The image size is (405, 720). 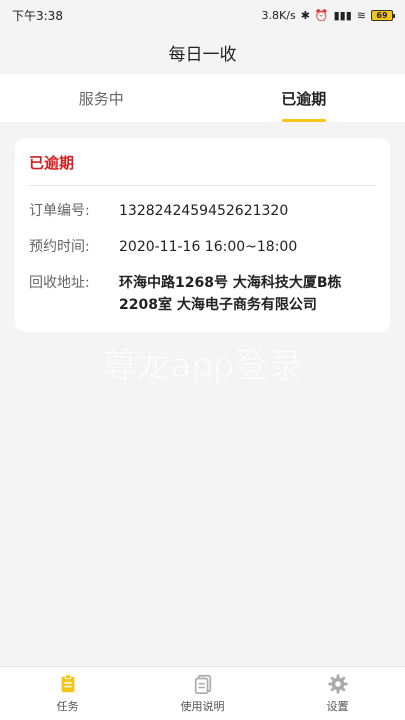 I want to click on pickup-address-row: 回收地址: 环海中路1268号 大海科技大厦B栋2208室 大海电子商务有限公司, so click(x=202, y=294).